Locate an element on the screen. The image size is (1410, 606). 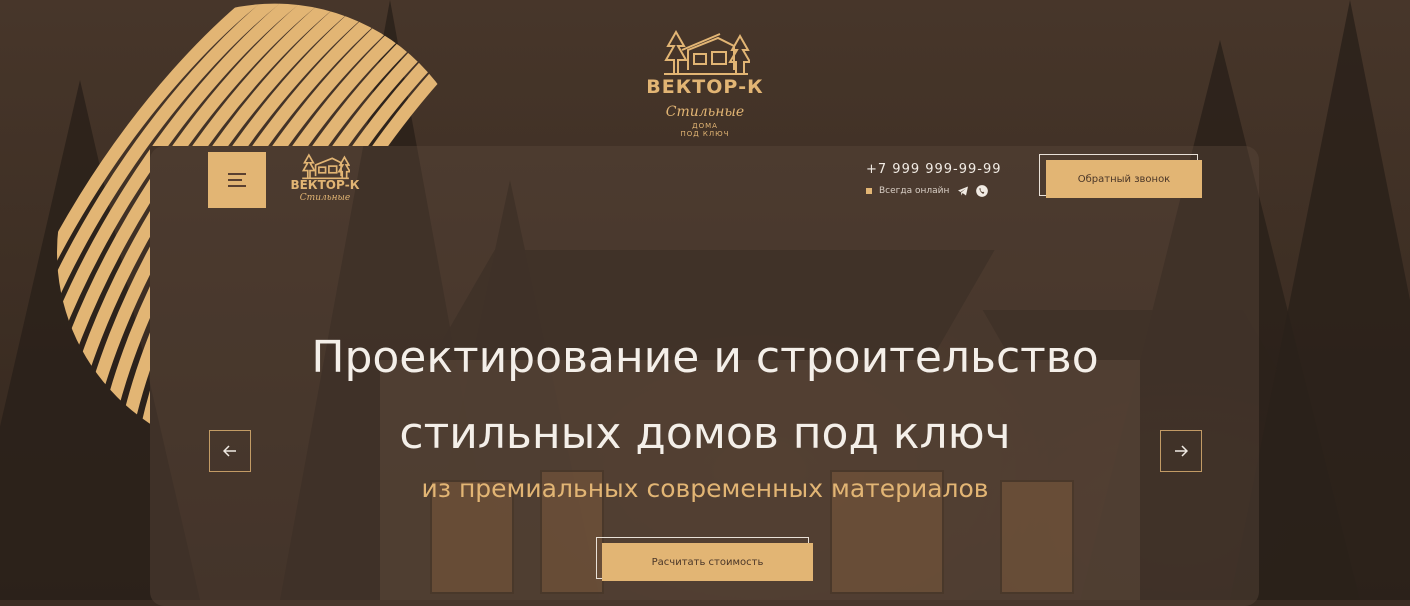
brand-tagline-2: ПОД КЛЮЧ is located at coordinates (705, 134).